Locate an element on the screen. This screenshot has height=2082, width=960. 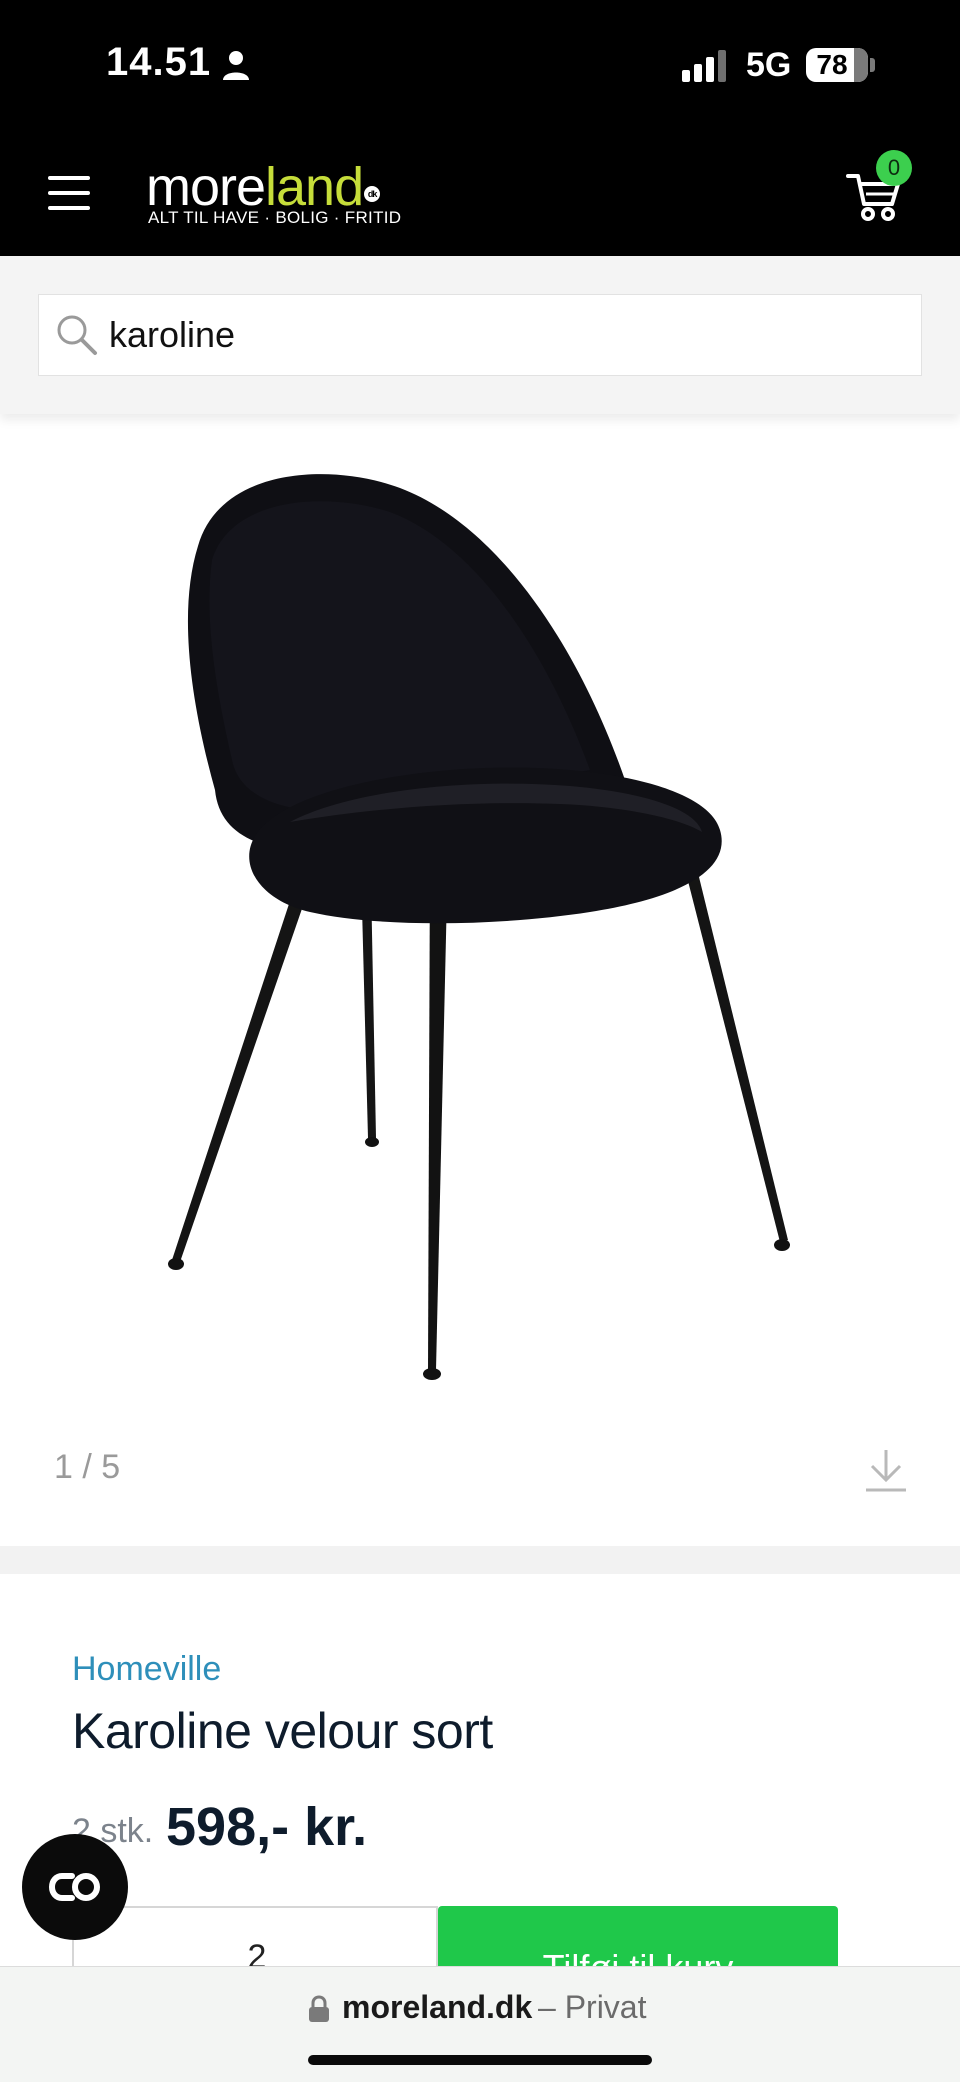
signal-icon is located at coordinates (704, 66).